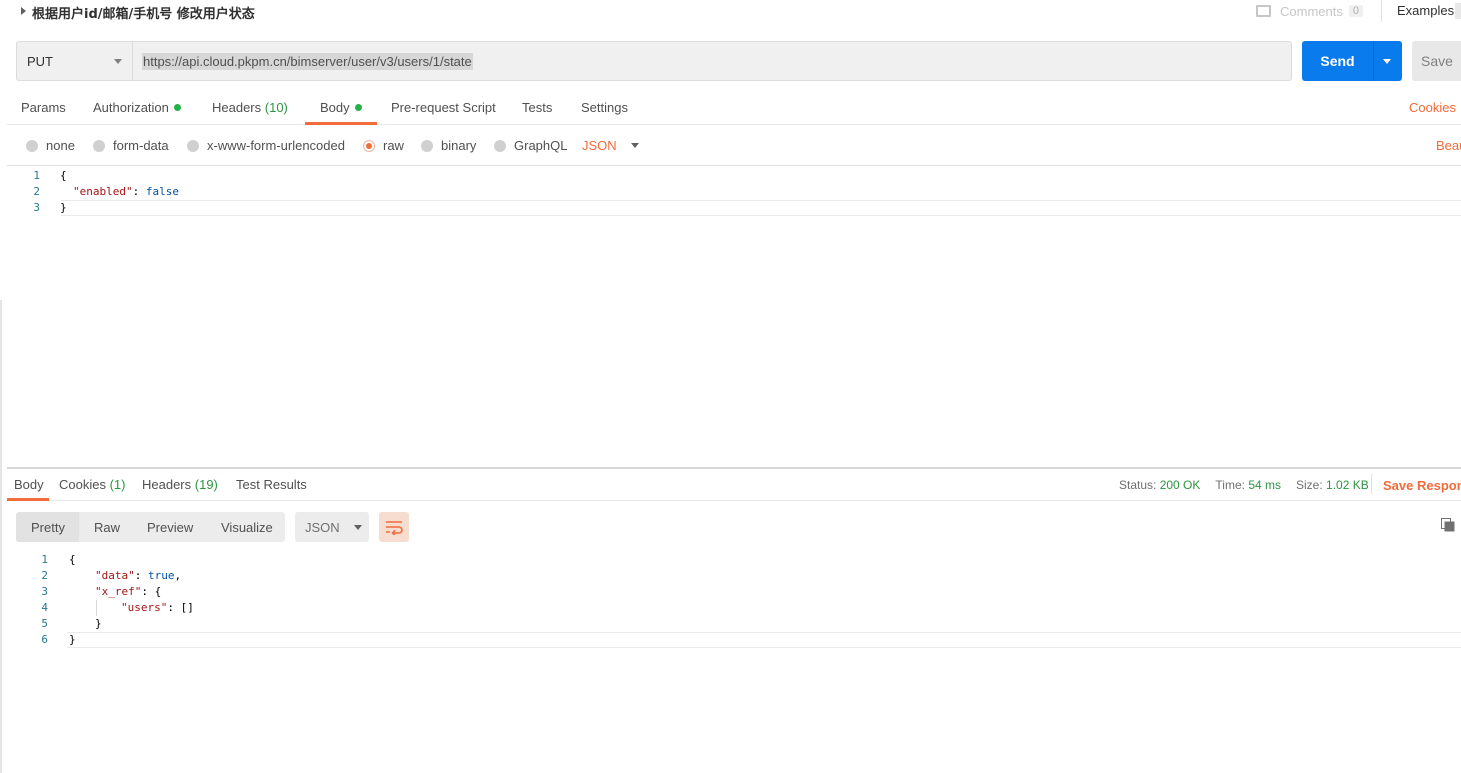 The height and width of the screenshot is (773, 1461). Describe the element at coordinates (40, 61) in the screenshot. I see `method-value: PUT` at that location.